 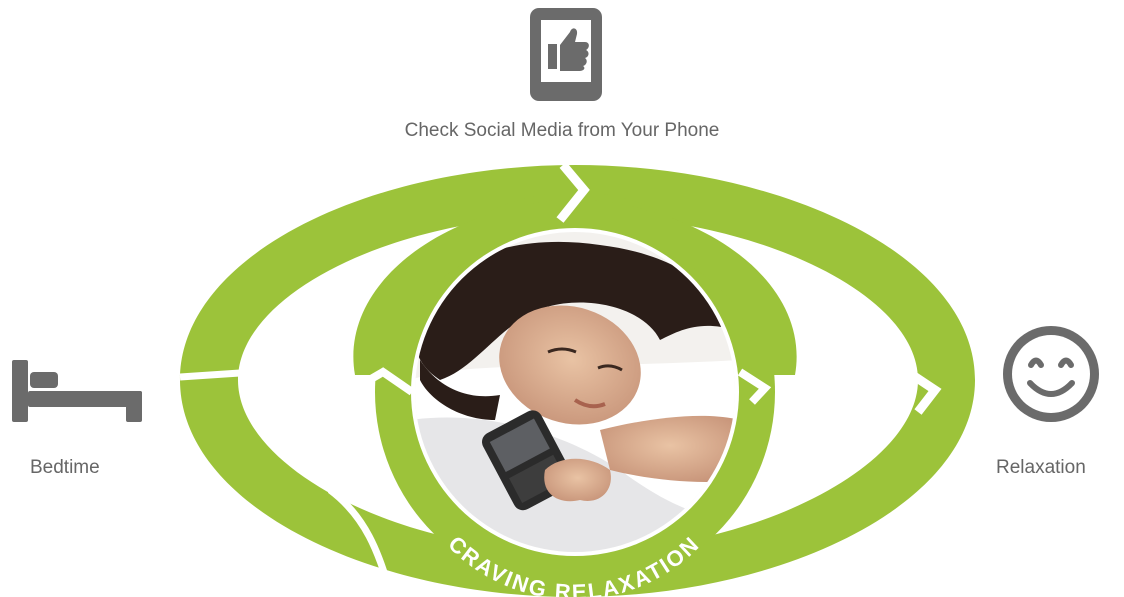 I want to click on smiley-face-icon, so click(x=1051, y=374).